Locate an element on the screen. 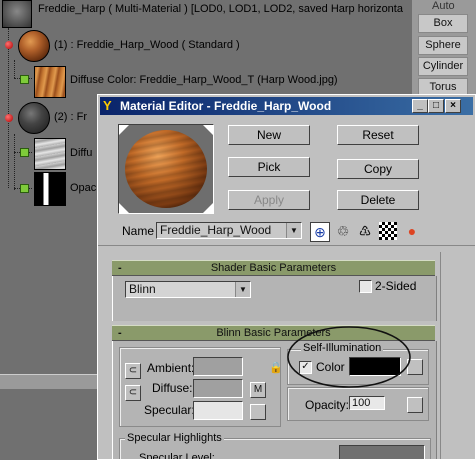 The image size is (476, 460). ambient-color-swatch is located at coordinates (218, 366).